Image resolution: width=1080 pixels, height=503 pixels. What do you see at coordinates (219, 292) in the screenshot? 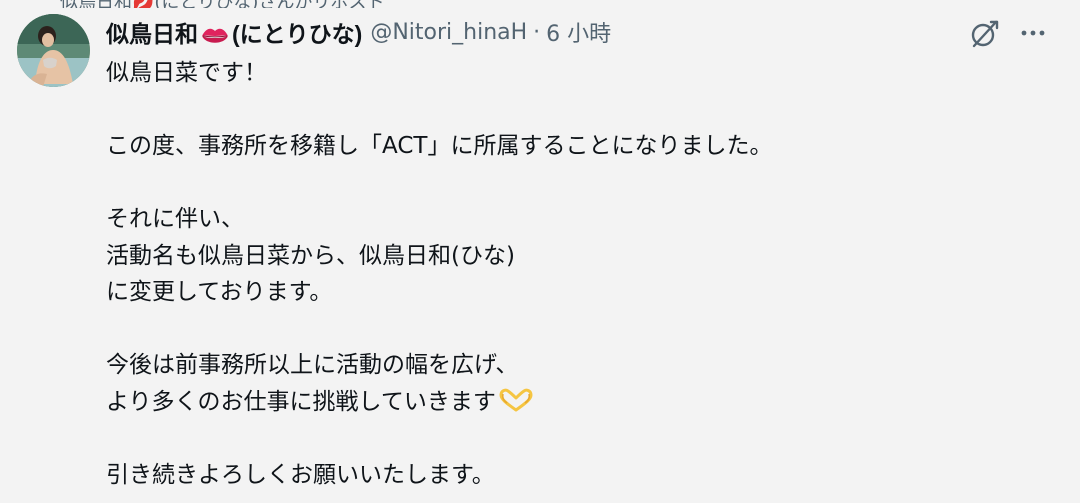
I see `tweet-text-line: に変更しております。` at bounding box center [219, 292].